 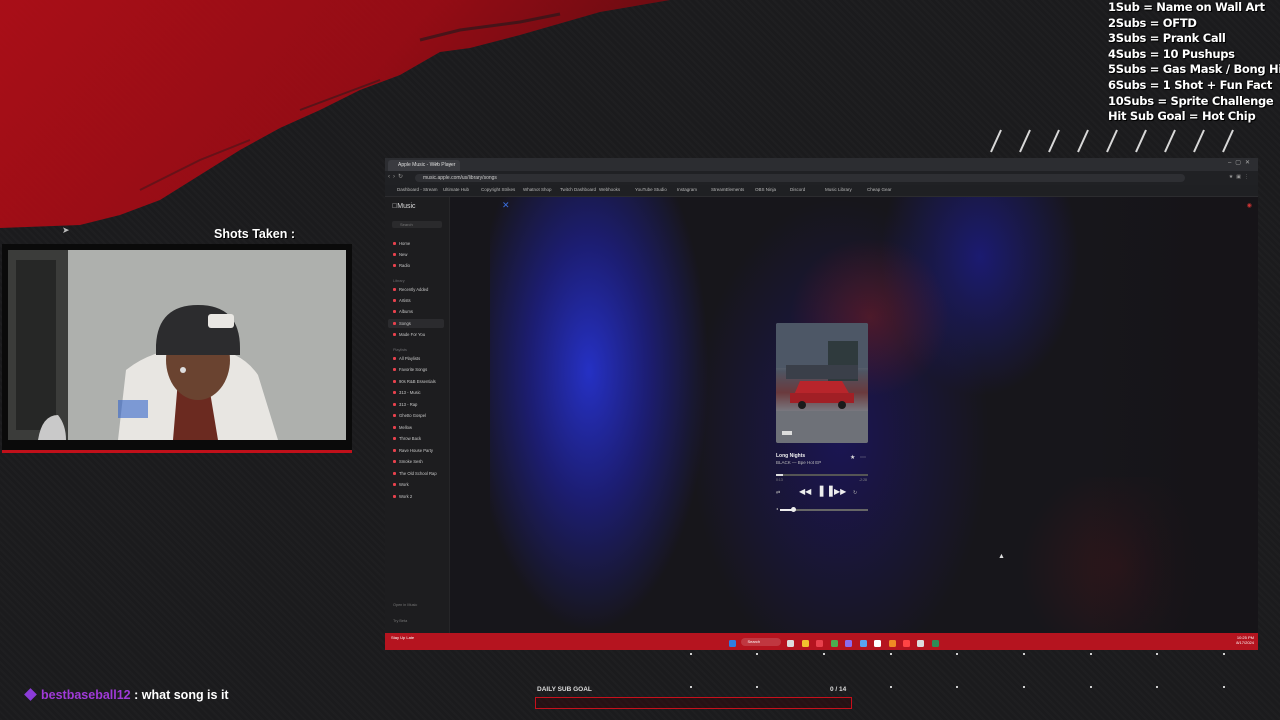 What do you see at coordinates (402, 637) in the screenshot?
I see `taskbar-widget: Stay Up Late` at bounding box center [402, 637].